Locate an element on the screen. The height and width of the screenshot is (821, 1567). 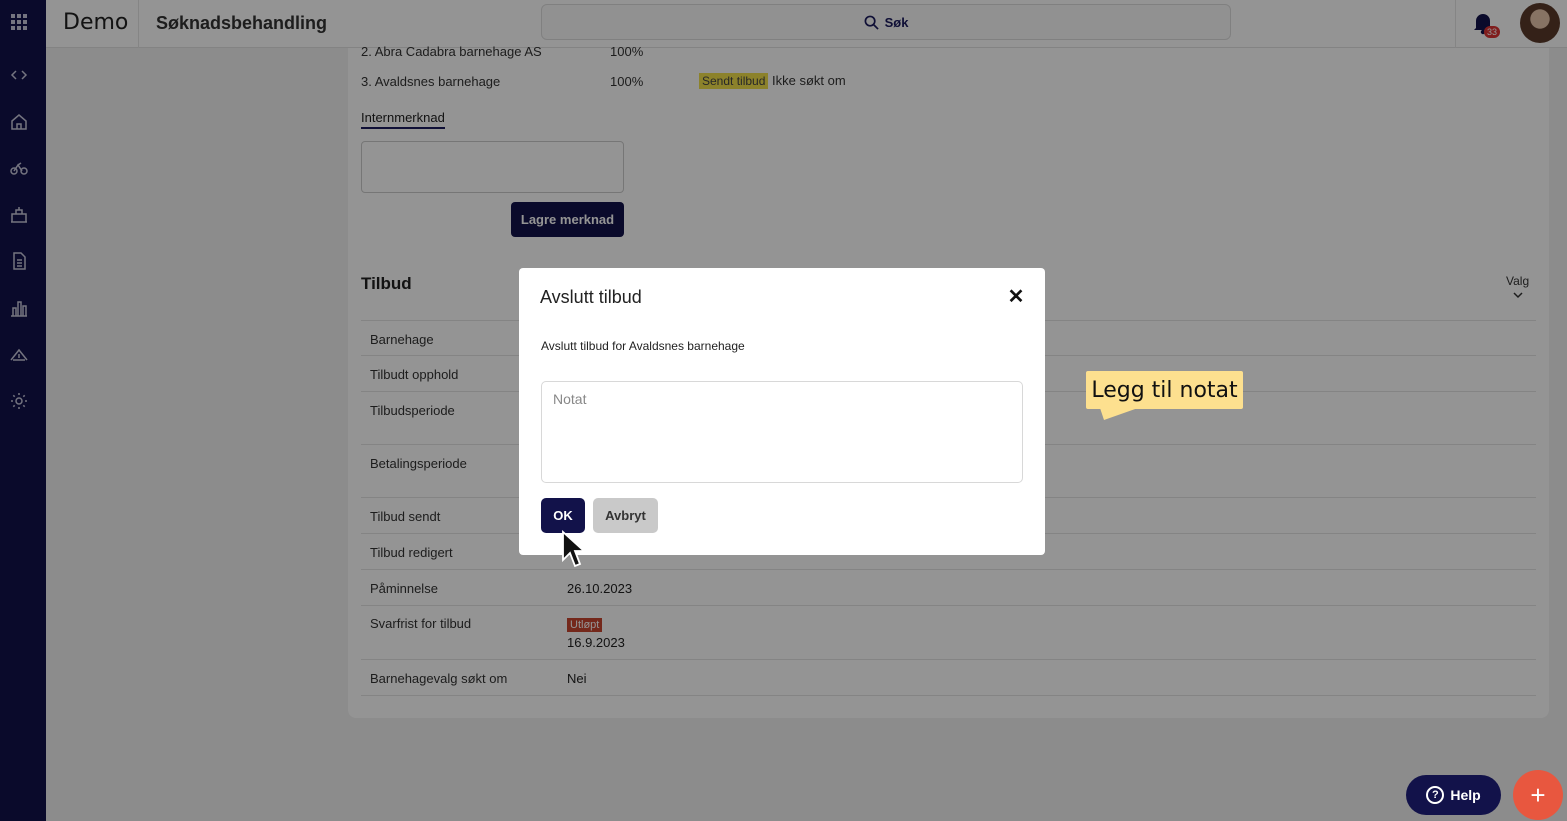
dialog-title: Avslutt tilbud is located at coordinates (591, 297).